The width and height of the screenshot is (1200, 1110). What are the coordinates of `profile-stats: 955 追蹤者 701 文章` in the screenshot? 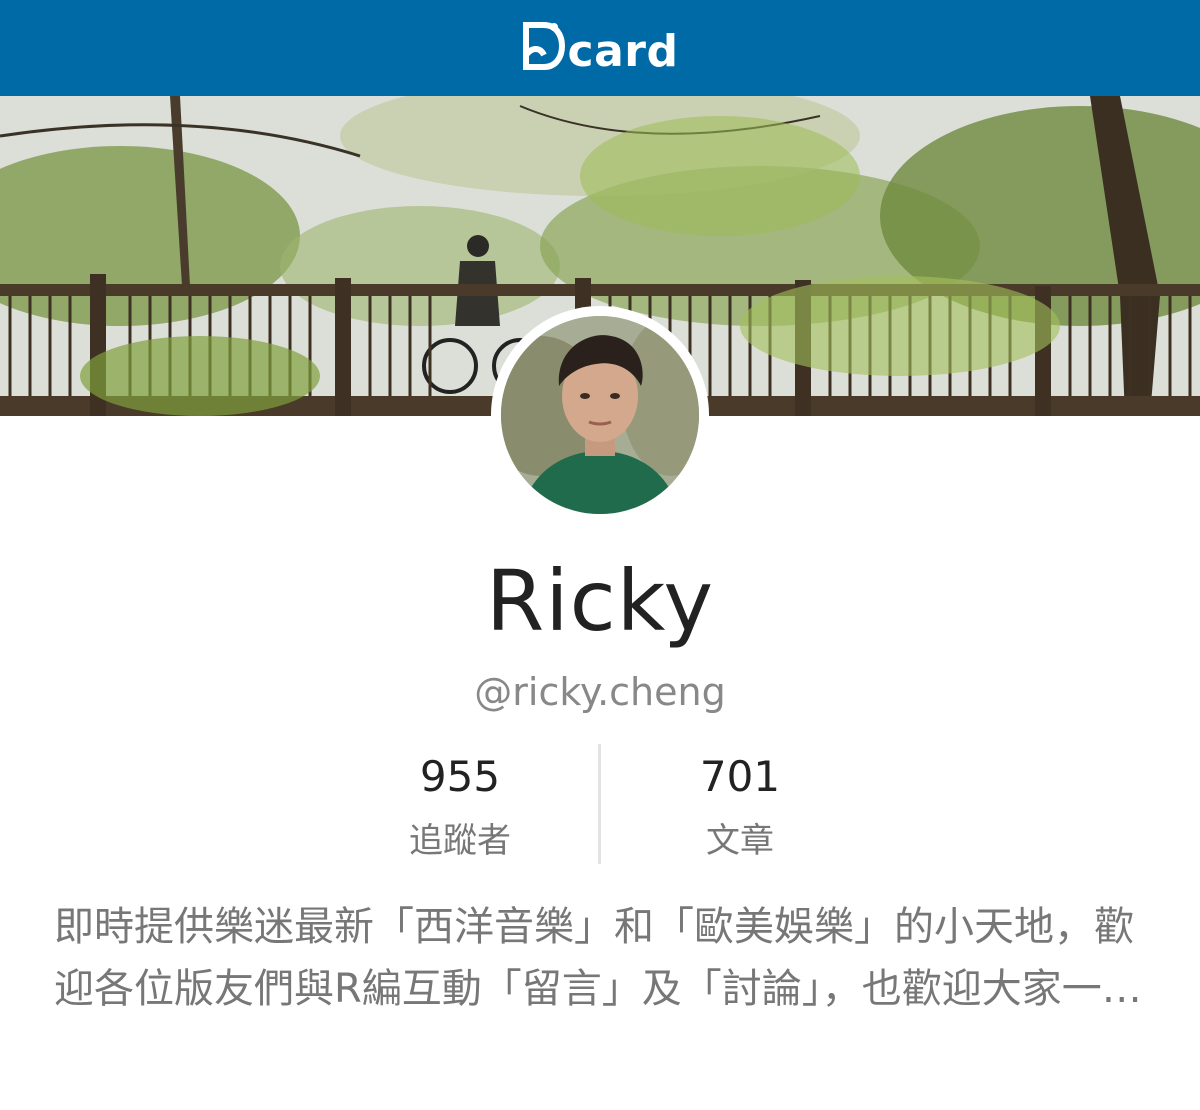 It's located at (600, 804).